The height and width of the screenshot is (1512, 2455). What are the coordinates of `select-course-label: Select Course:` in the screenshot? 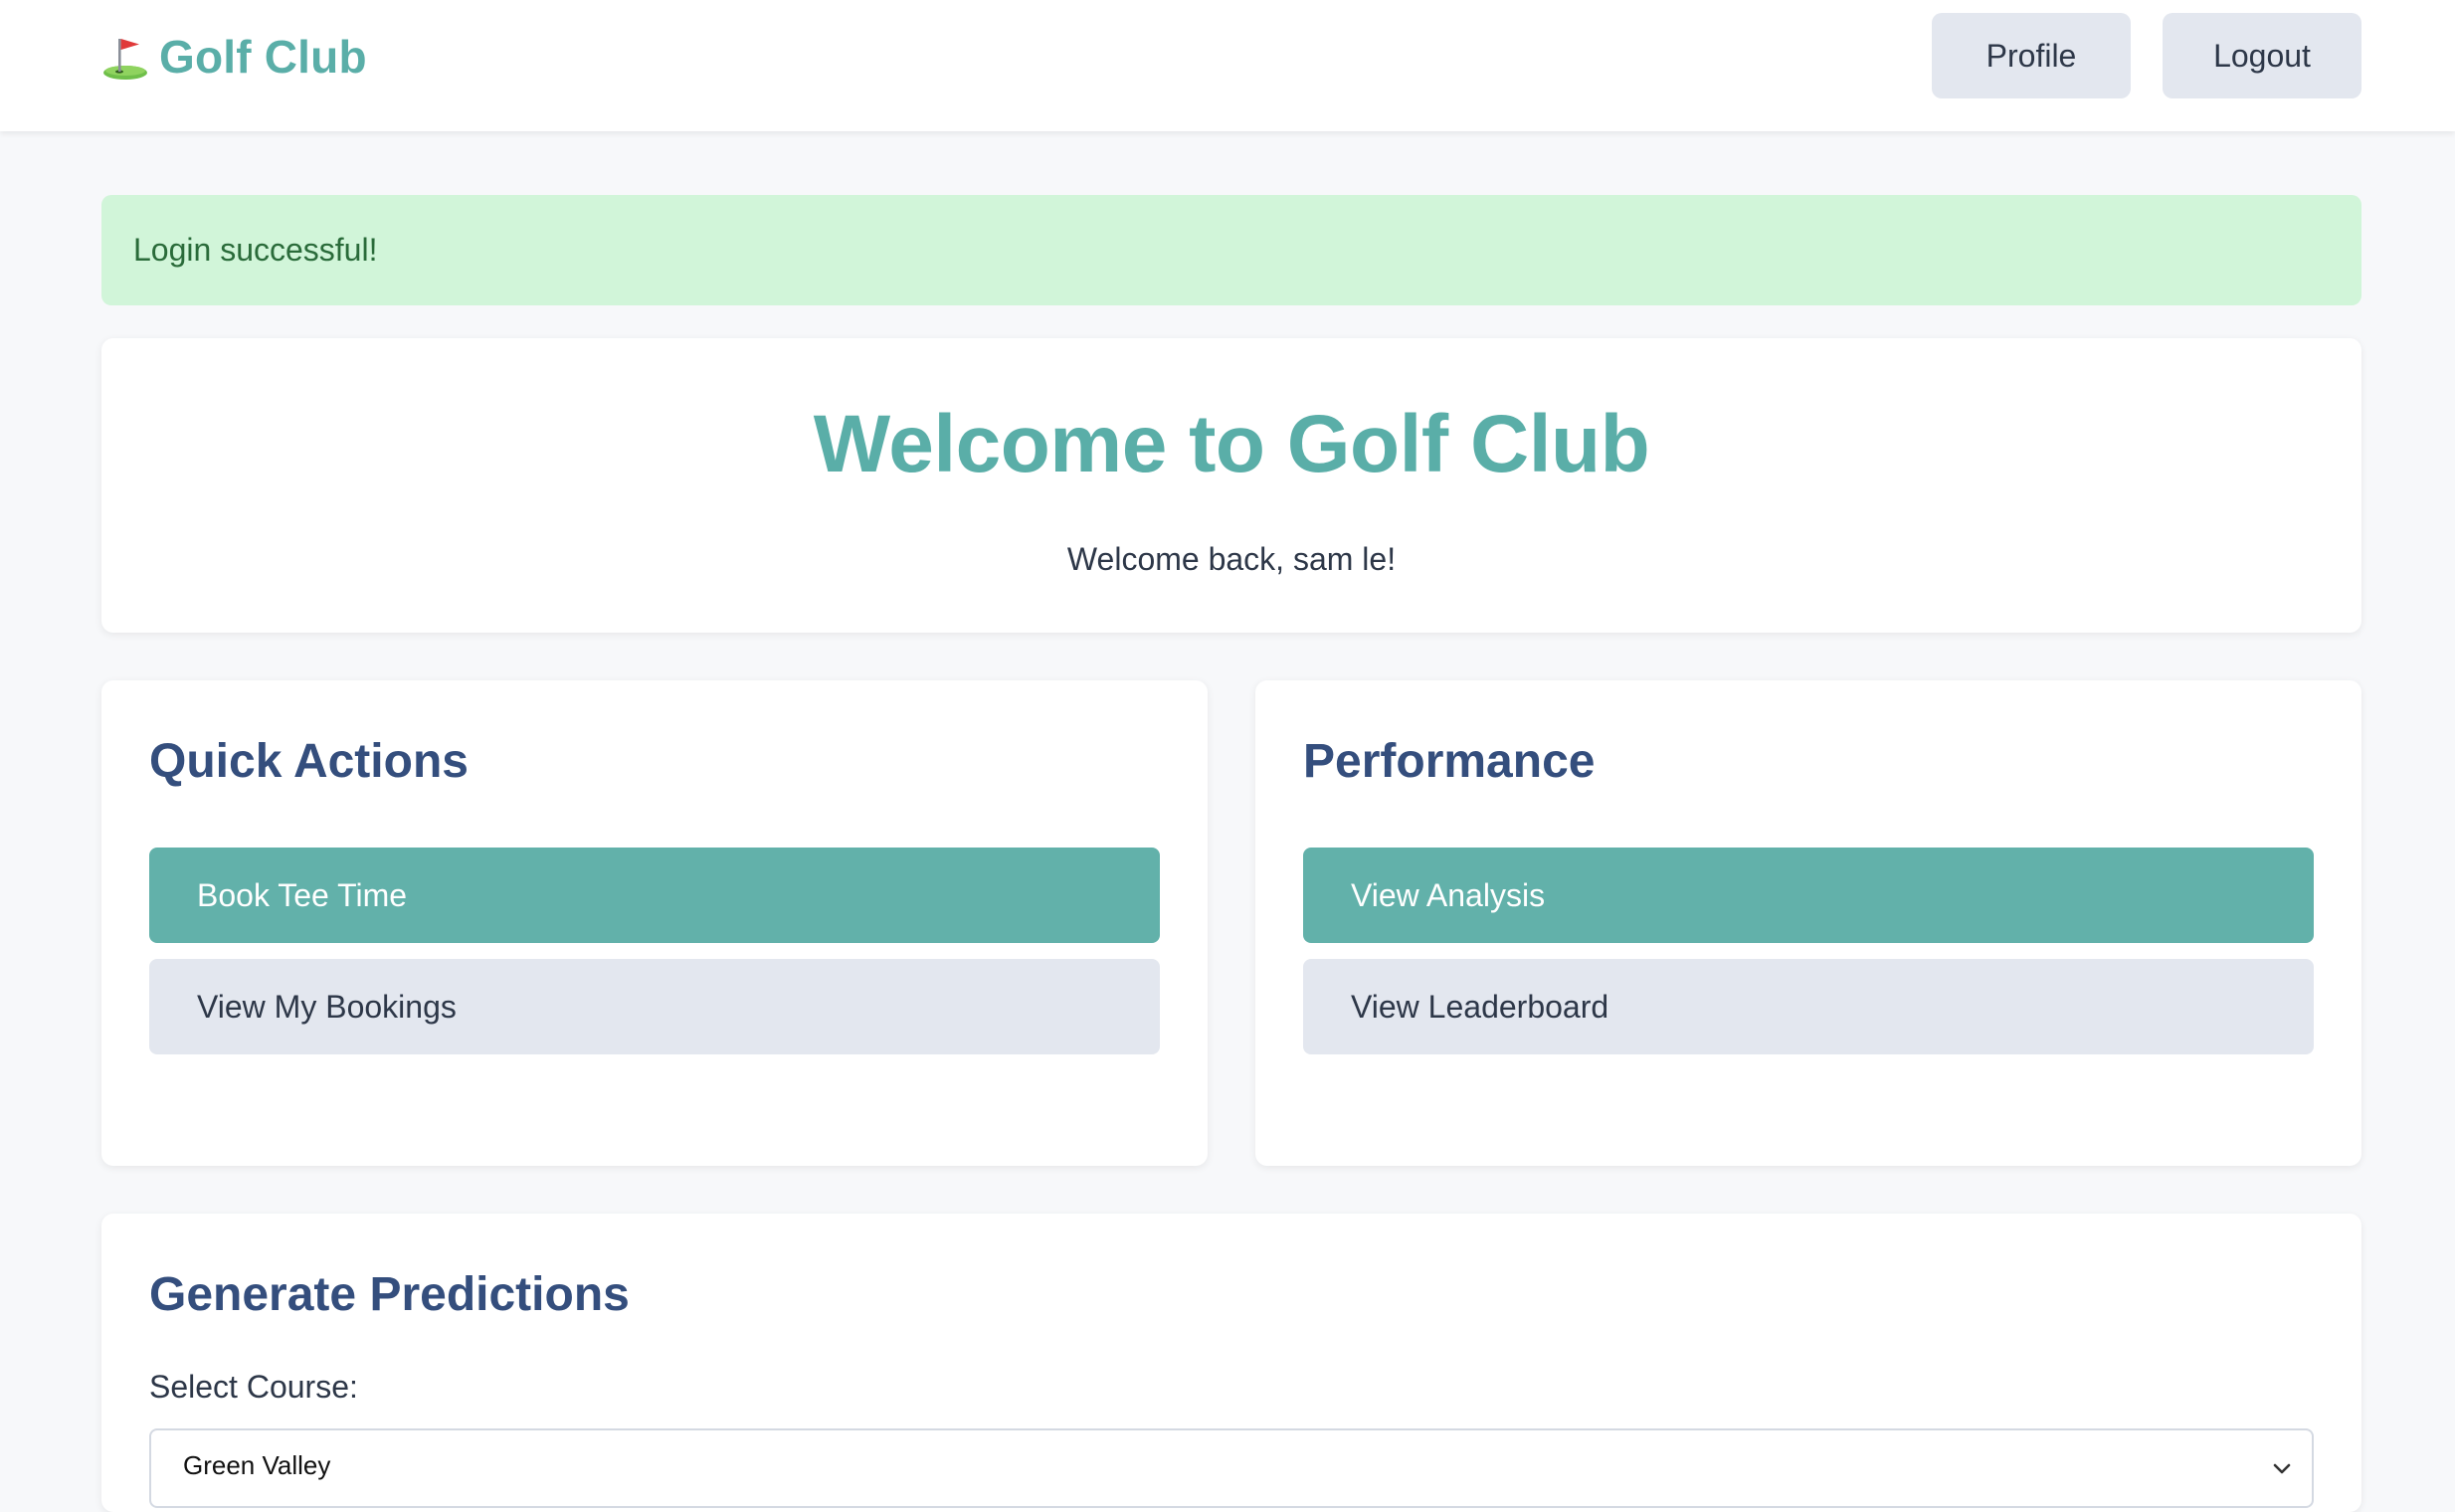 It's located at (253, 1387).